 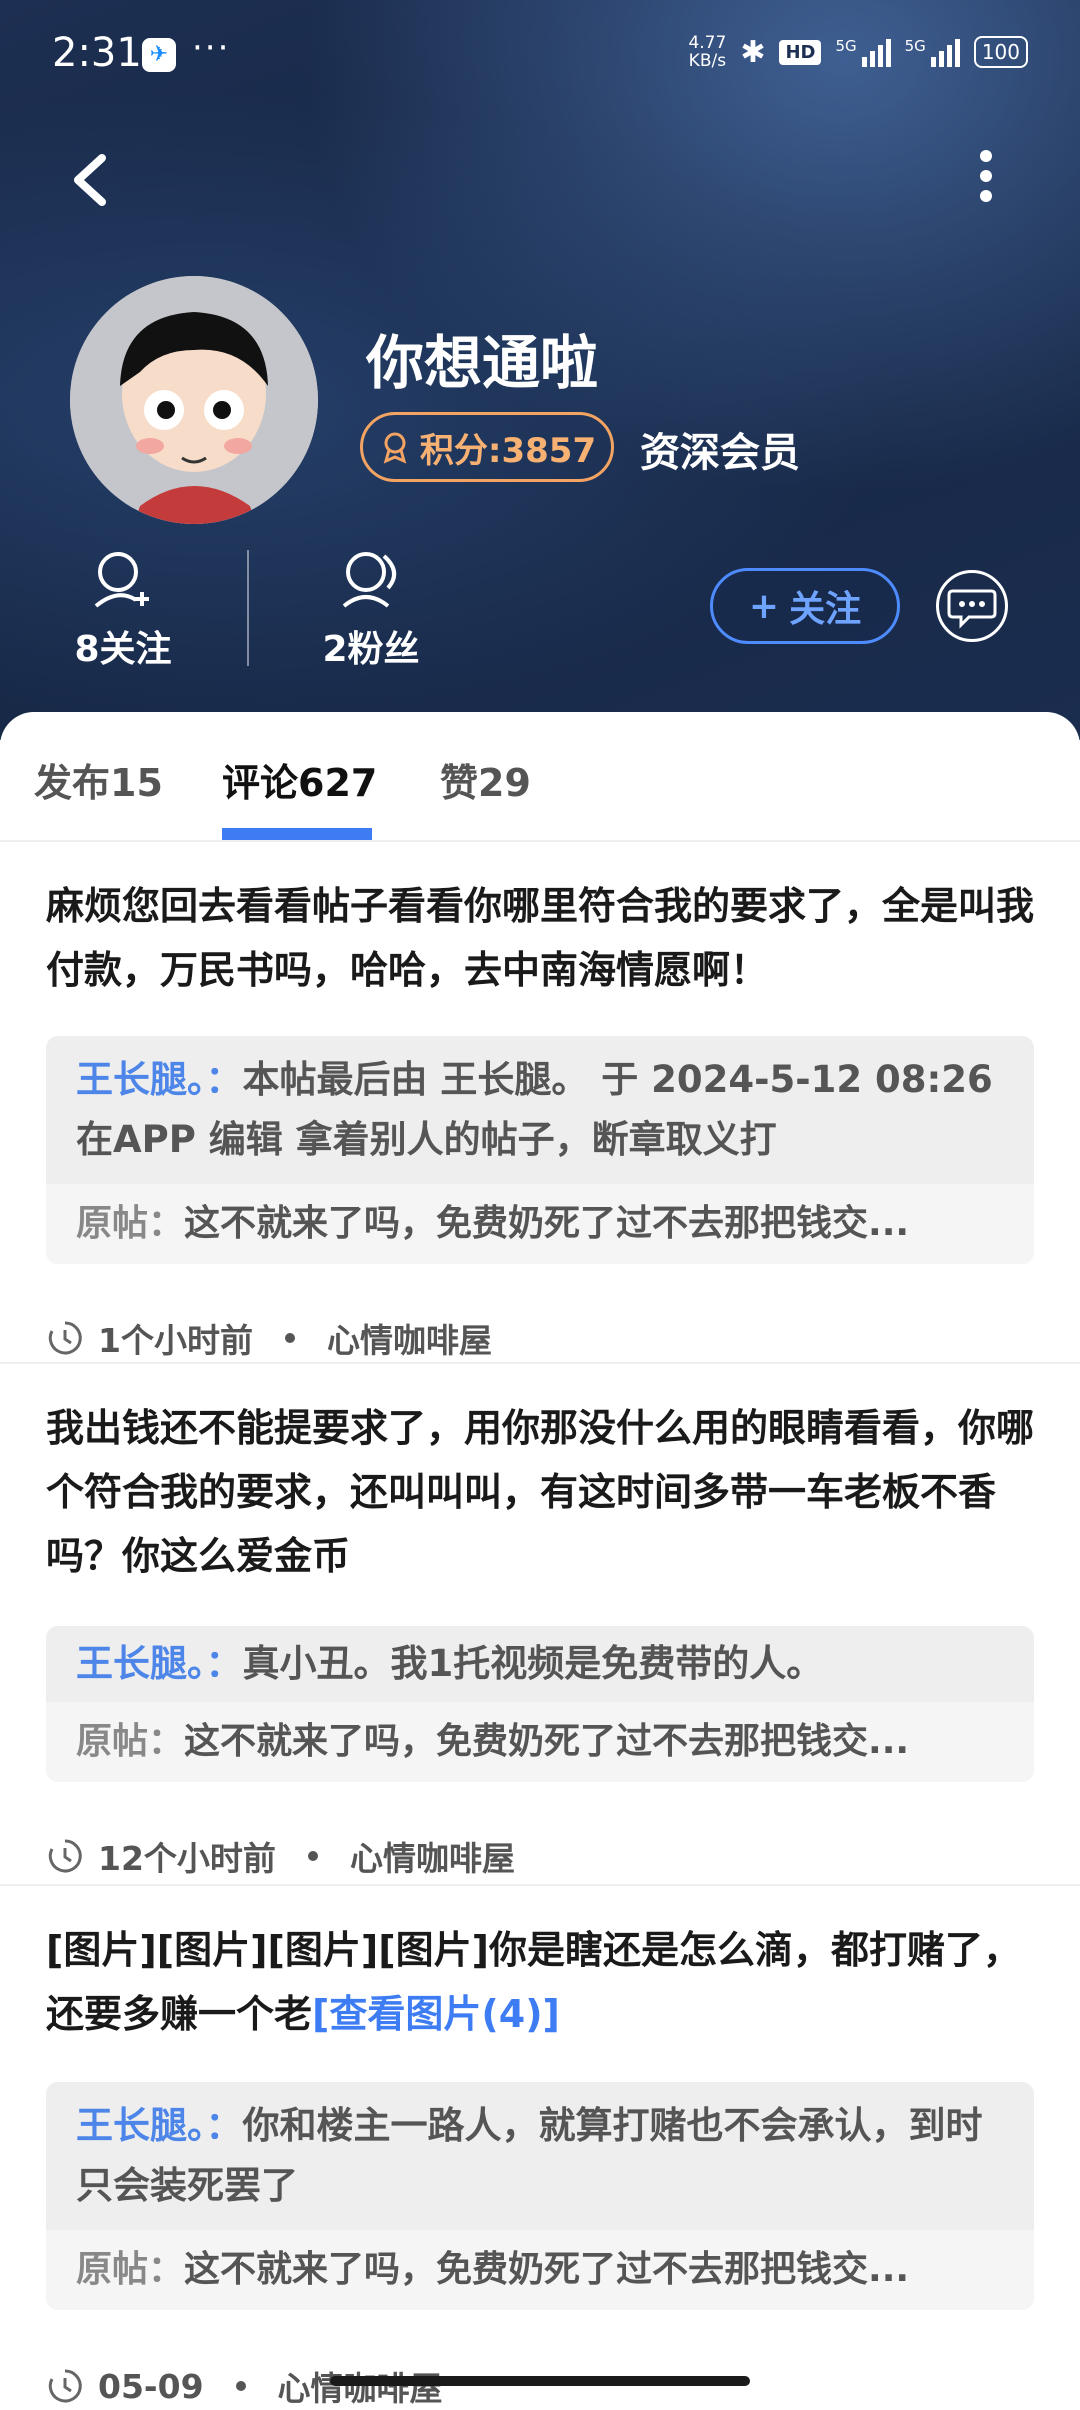 What do you see at coordinates (485, 779) in the screenshot?
I see `tab-likes: 赞29` at bounding box center [485, 779].